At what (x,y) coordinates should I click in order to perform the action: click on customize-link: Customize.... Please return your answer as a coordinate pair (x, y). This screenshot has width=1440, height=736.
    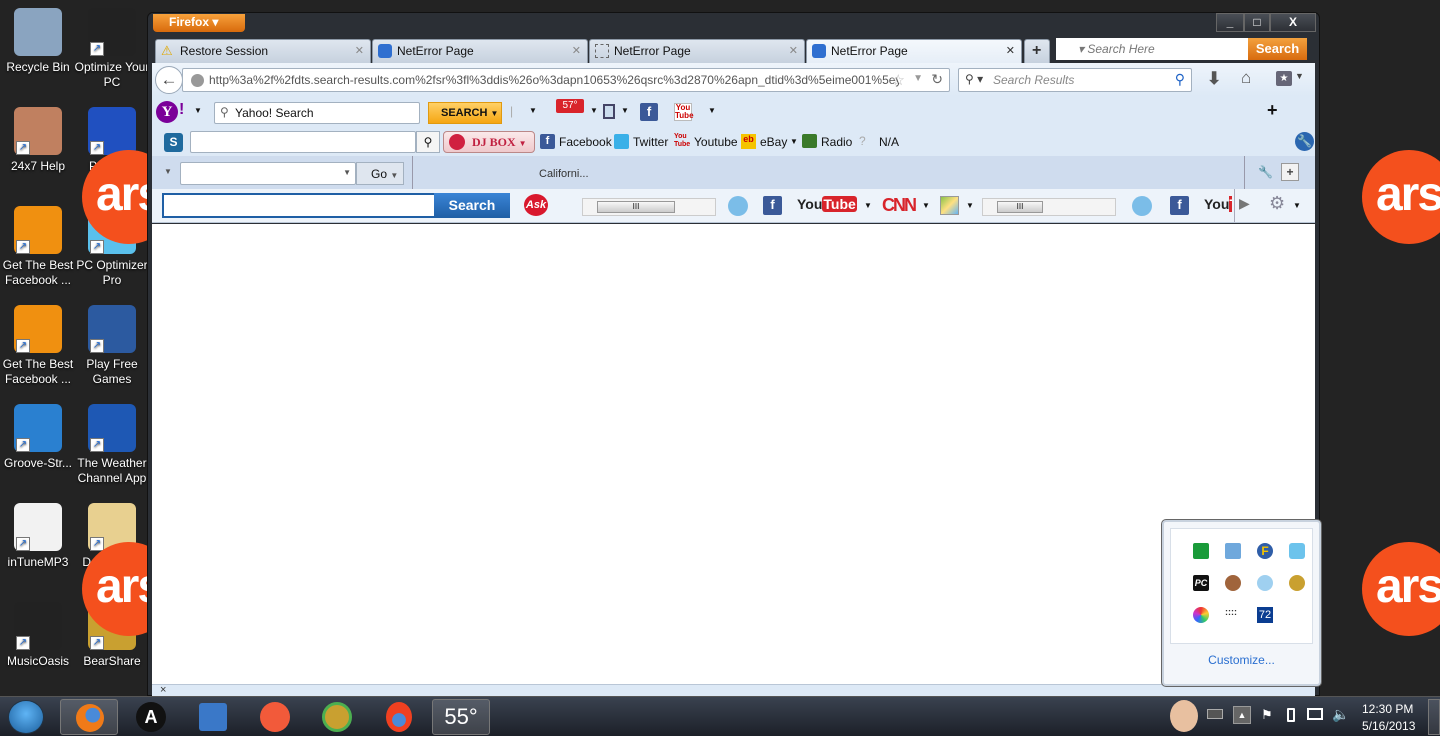
    Looking at the image, I should click on (1241, 660).